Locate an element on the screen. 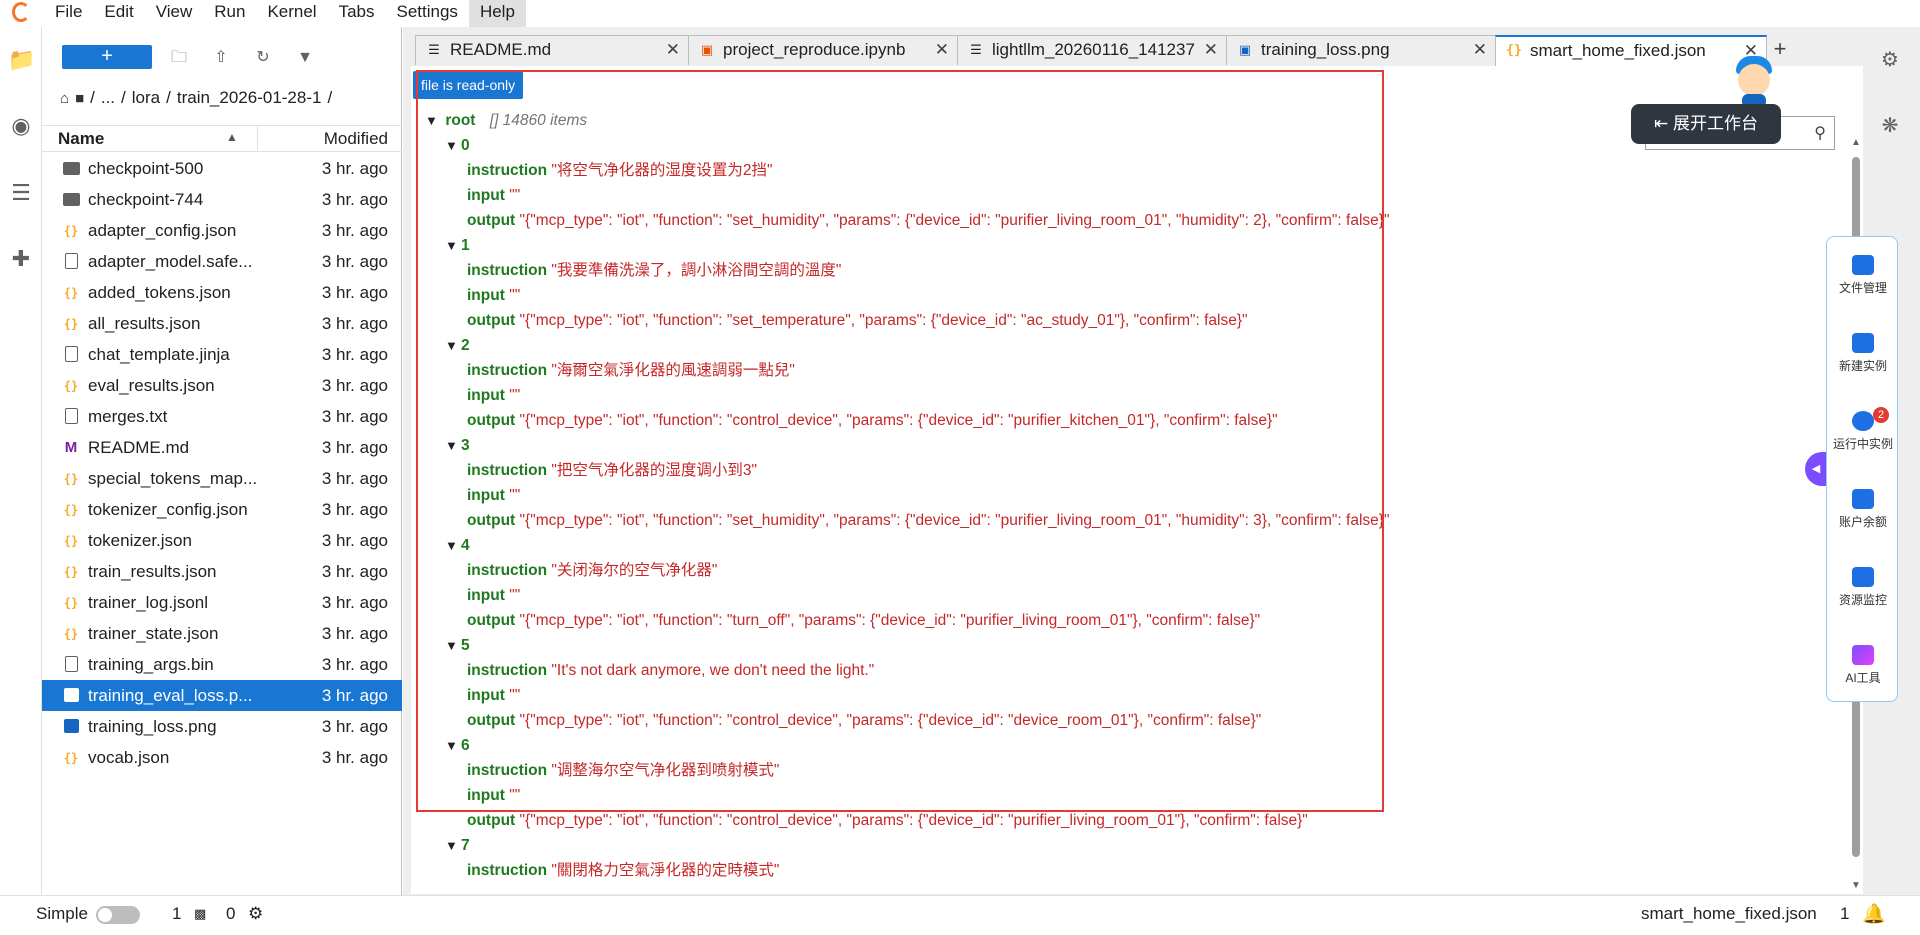  name-column-header: Name is located at coordinates (81, 139).